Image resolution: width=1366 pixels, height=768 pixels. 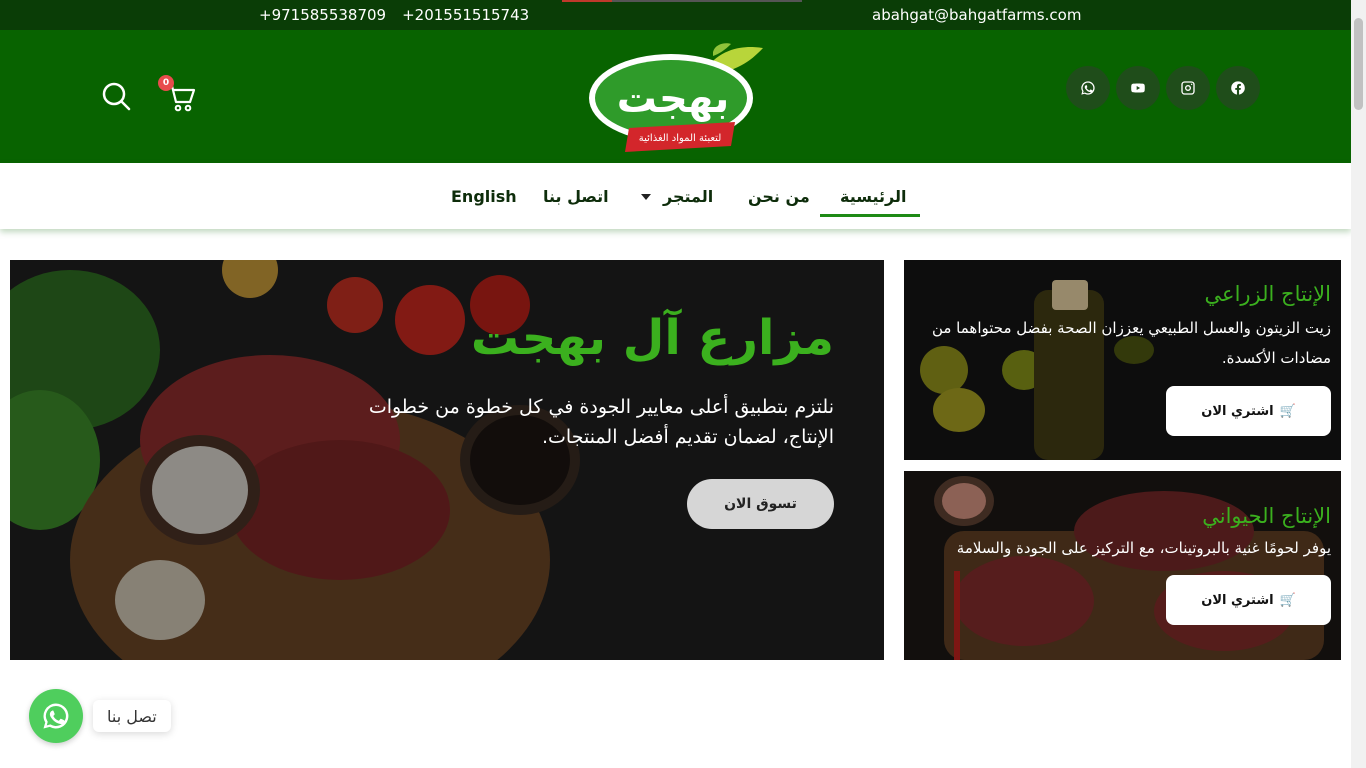 What do you see at coordinates (484, 196) in the screenshot?
I see `nav-item-english: English` at bounding box center [484, 196].